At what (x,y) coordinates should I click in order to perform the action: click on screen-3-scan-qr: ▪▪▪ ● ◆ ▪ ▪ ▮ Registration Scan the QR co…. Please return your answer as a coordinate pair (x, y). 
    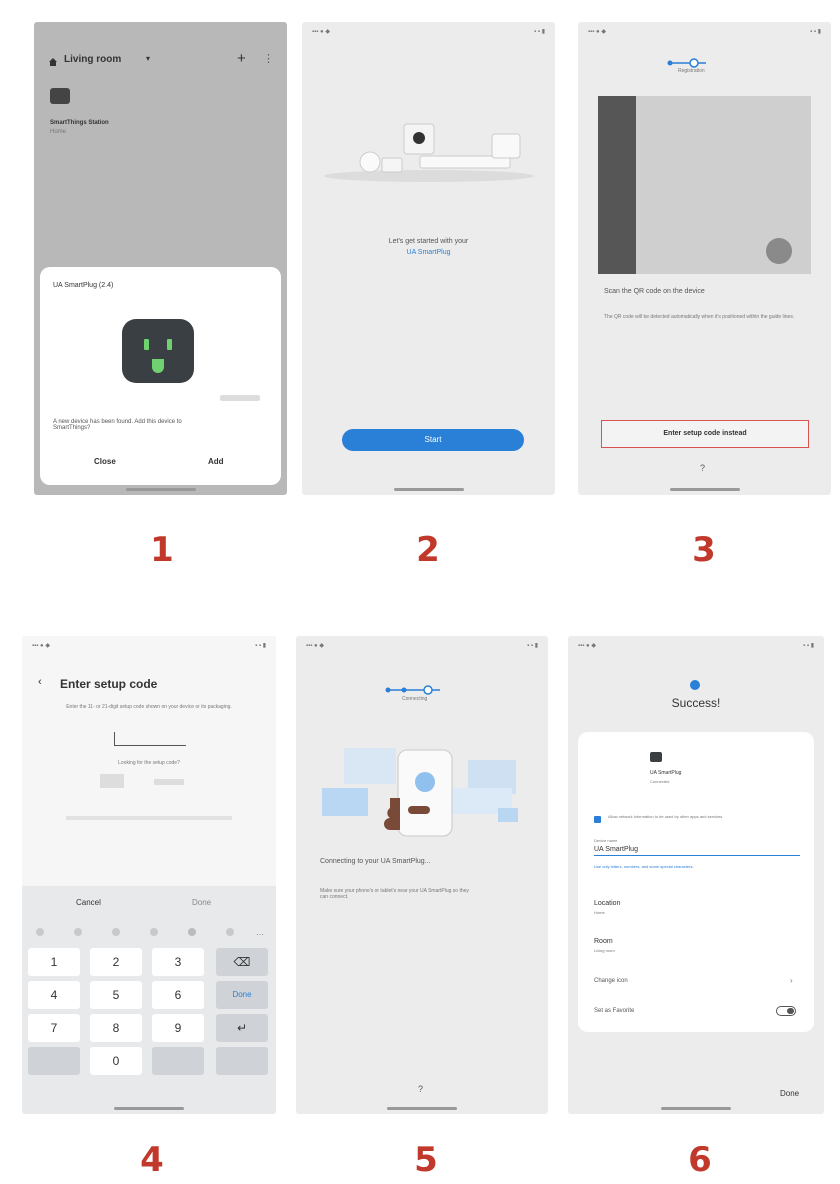
    Looking at the image, I should click on (704, 258).